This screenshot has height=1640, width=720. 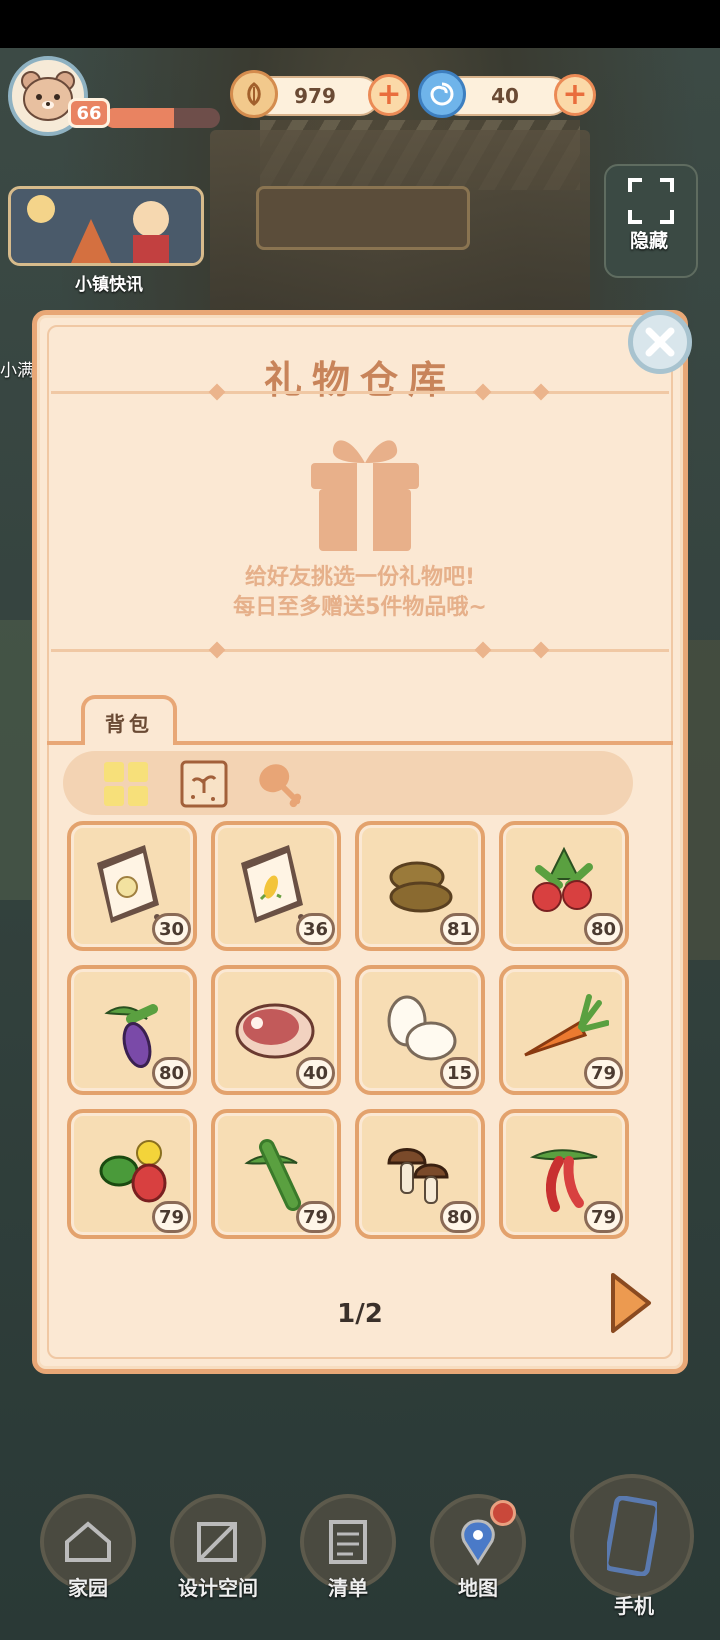 What do you see at coordinates (365, 495) in the screenshot?
I see `gift-box-icon` at bounding box center [365, 495].